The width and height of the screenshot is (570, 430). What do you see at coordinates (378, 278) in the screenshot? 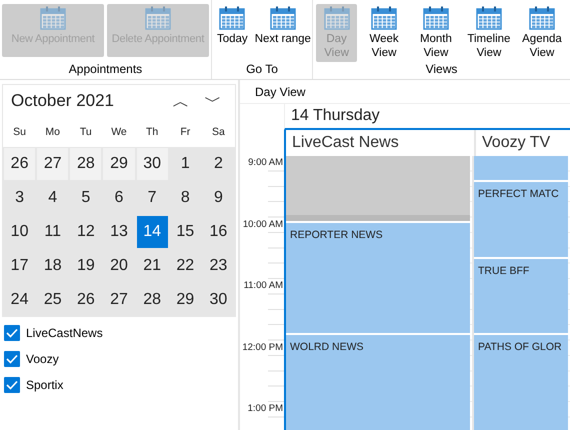
I see `appointment-block: REPORTER NEWS` at bounding box center [378, 278].